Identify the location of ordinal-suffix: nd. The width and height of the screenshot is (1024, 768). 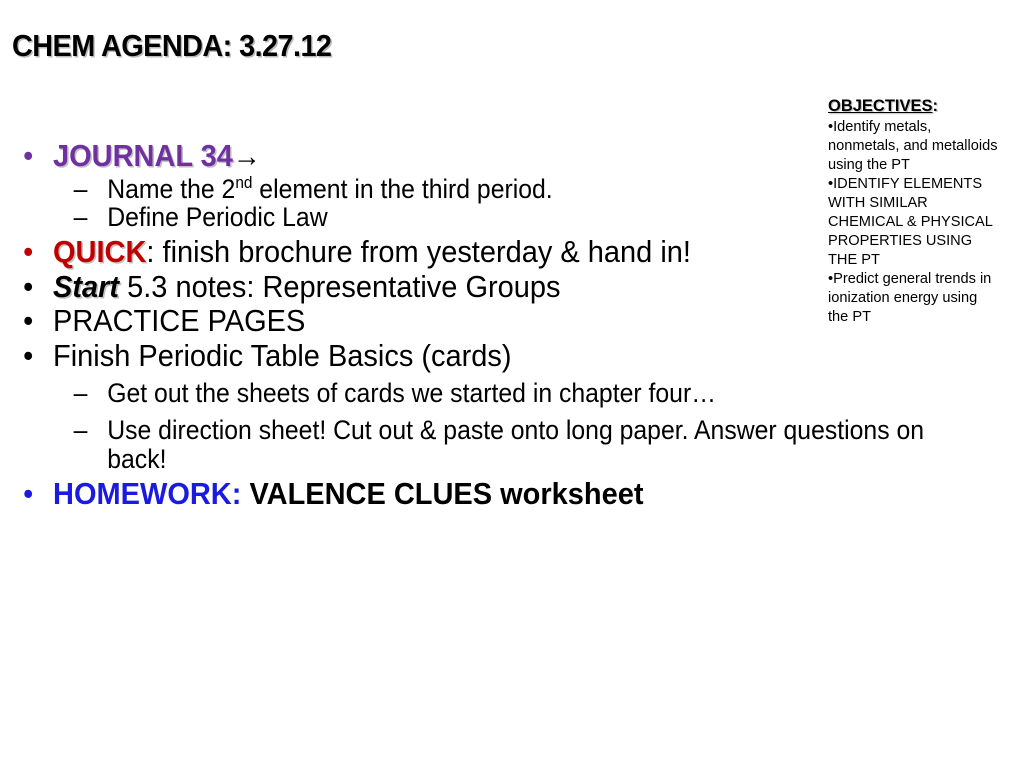
(244, 182).